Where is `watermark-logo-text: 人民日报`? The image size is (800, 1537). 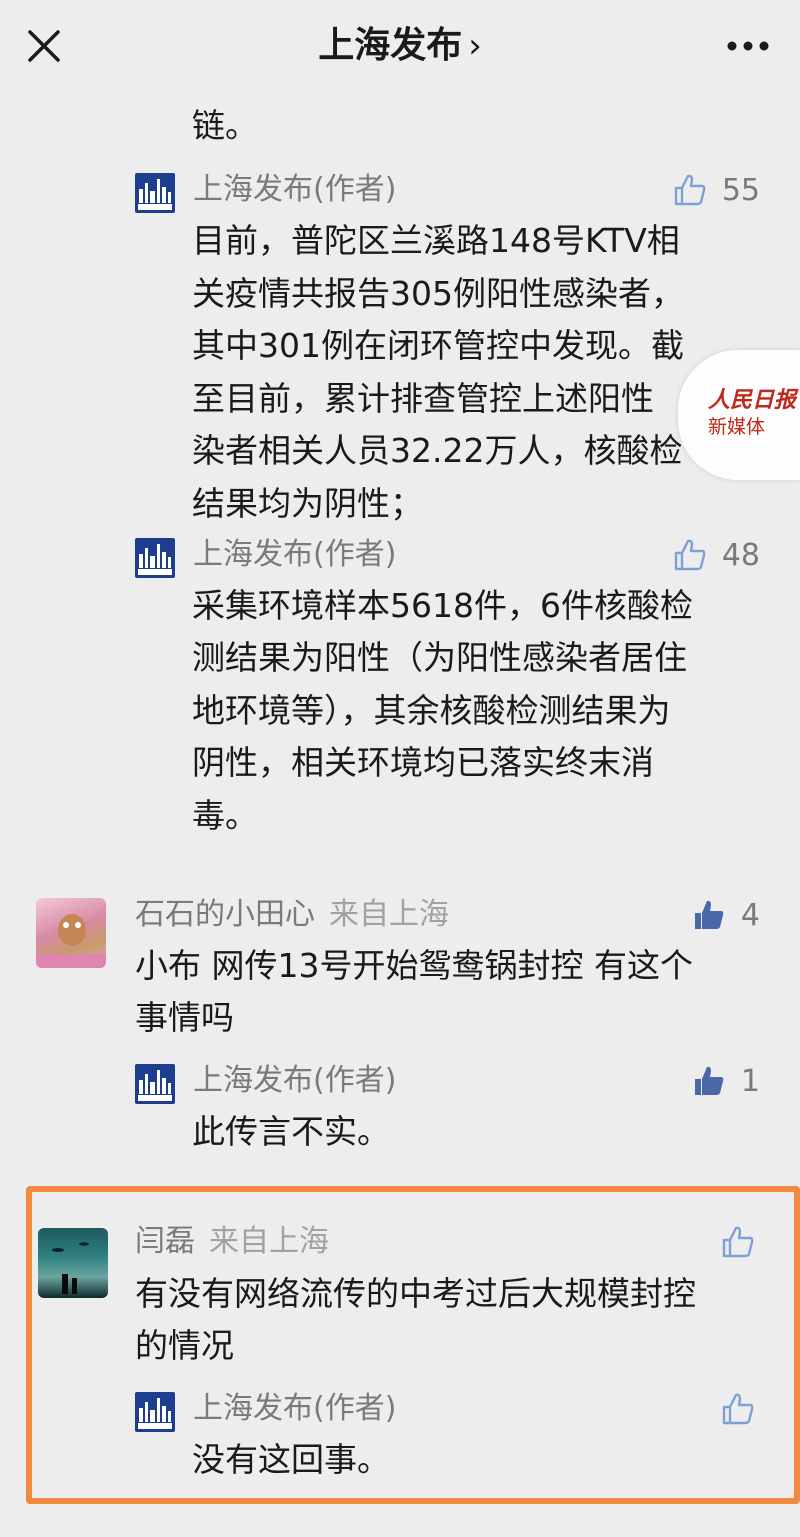 watermark-logo-text: 人民日报 is located at coordinates (752, 400).